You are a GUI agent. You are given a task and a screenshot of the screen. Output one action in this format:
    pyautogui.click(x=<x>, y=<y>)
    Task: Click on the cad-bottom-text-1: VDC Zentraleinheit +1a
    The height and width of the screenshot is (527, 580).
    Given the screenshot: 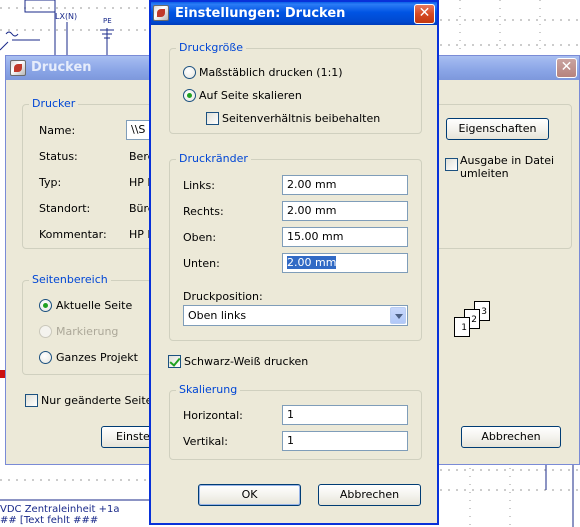 What is the action you would take?
    pyautogui.click(x=60, y=509)
    